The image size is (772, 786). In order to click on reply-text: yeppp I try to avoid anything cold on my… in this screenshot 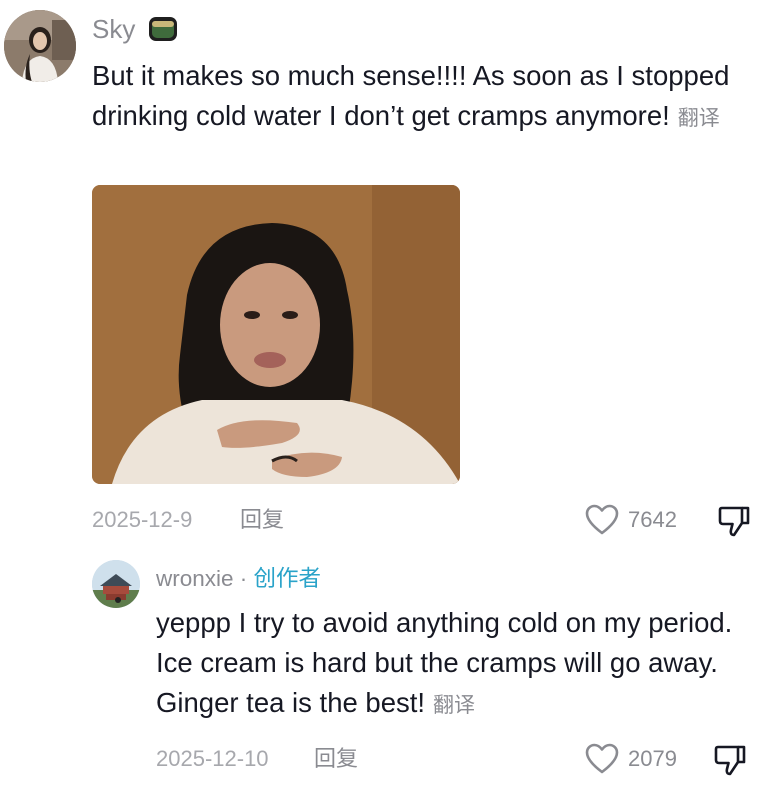, I will do `click(456, 664)`.